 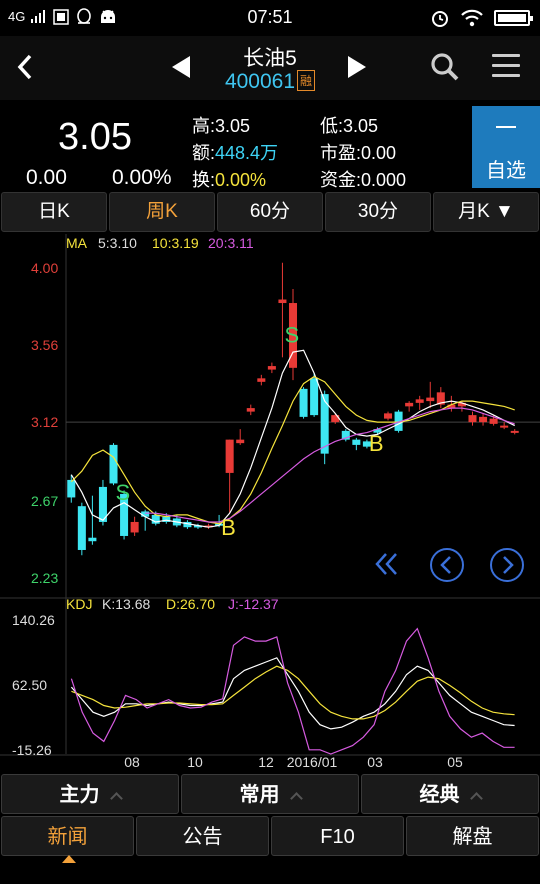 I want to click on double-chevron-left-icon, so click(x=386, y=564).